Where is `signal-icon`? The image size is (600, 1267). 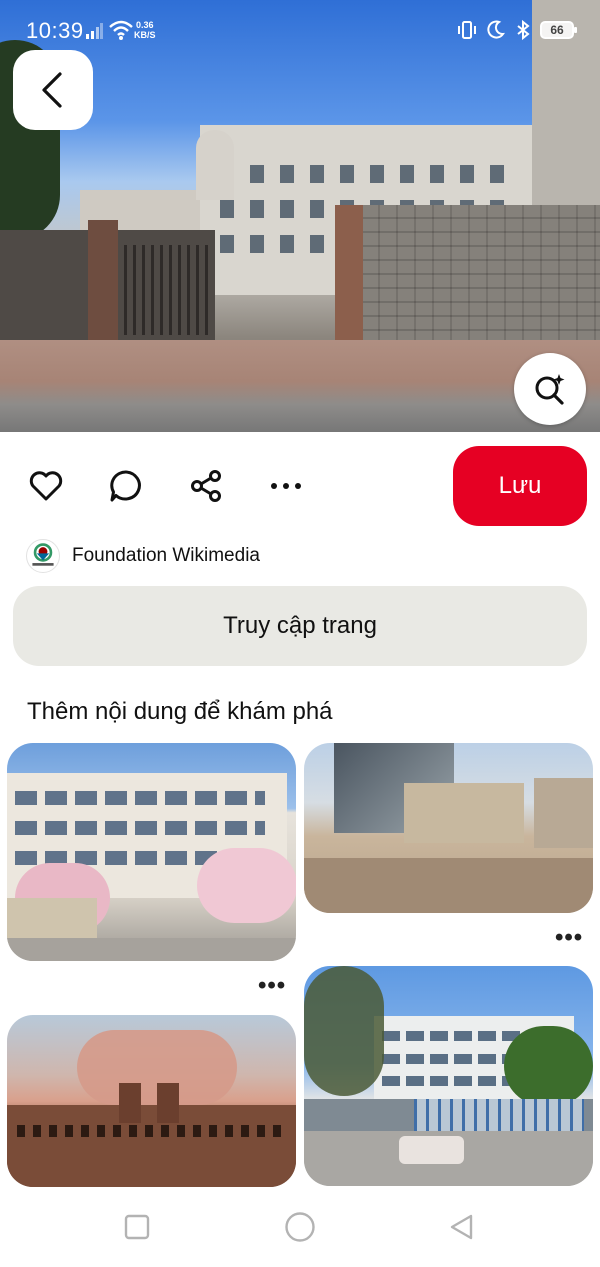 signal-icon is located at coordinates (94, 31).